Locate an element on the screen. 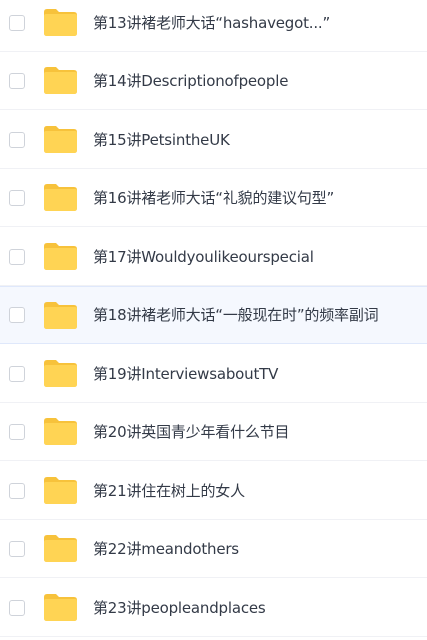 The height and width of the screenshot is (640, 427). folder-name: 第19讲InterviewsaboutTV is located at coordinates (256, 374).